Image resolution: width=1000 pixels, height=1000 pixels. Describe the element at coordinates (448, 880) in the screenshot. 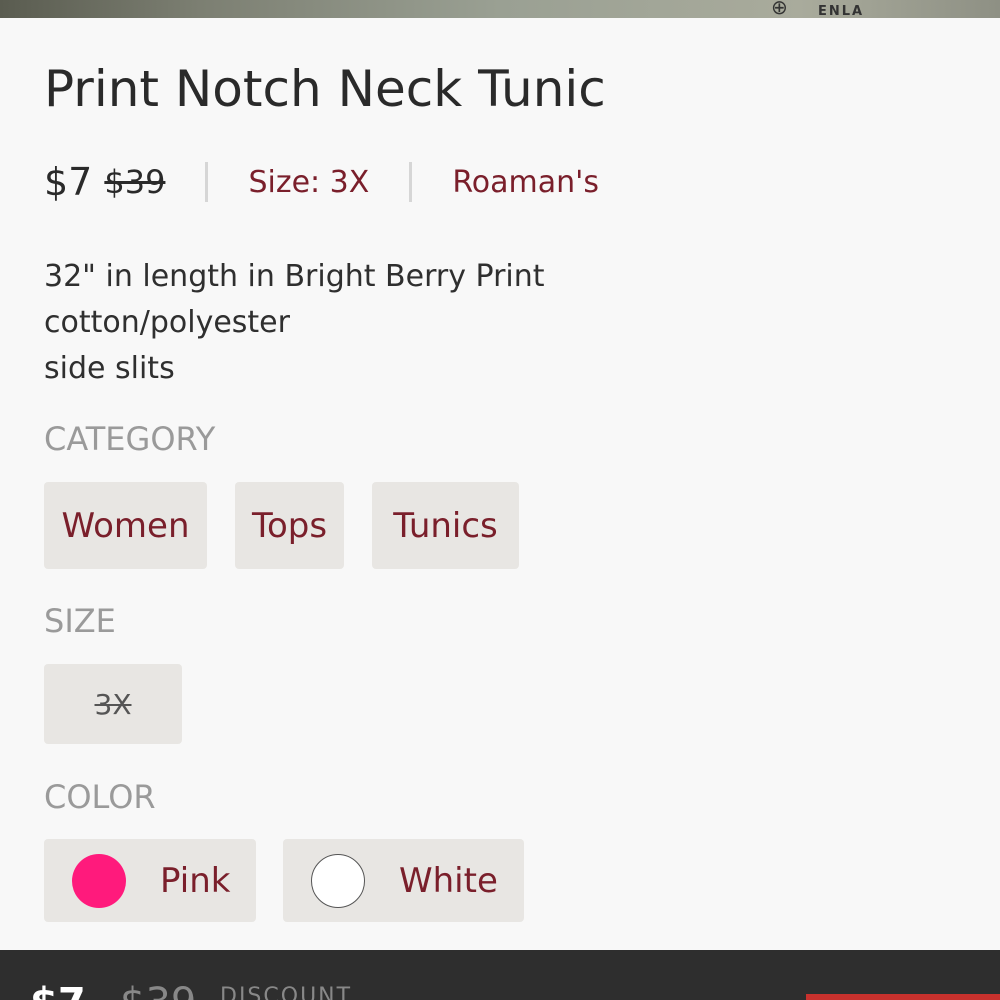

I see `color-name: White` at that location.